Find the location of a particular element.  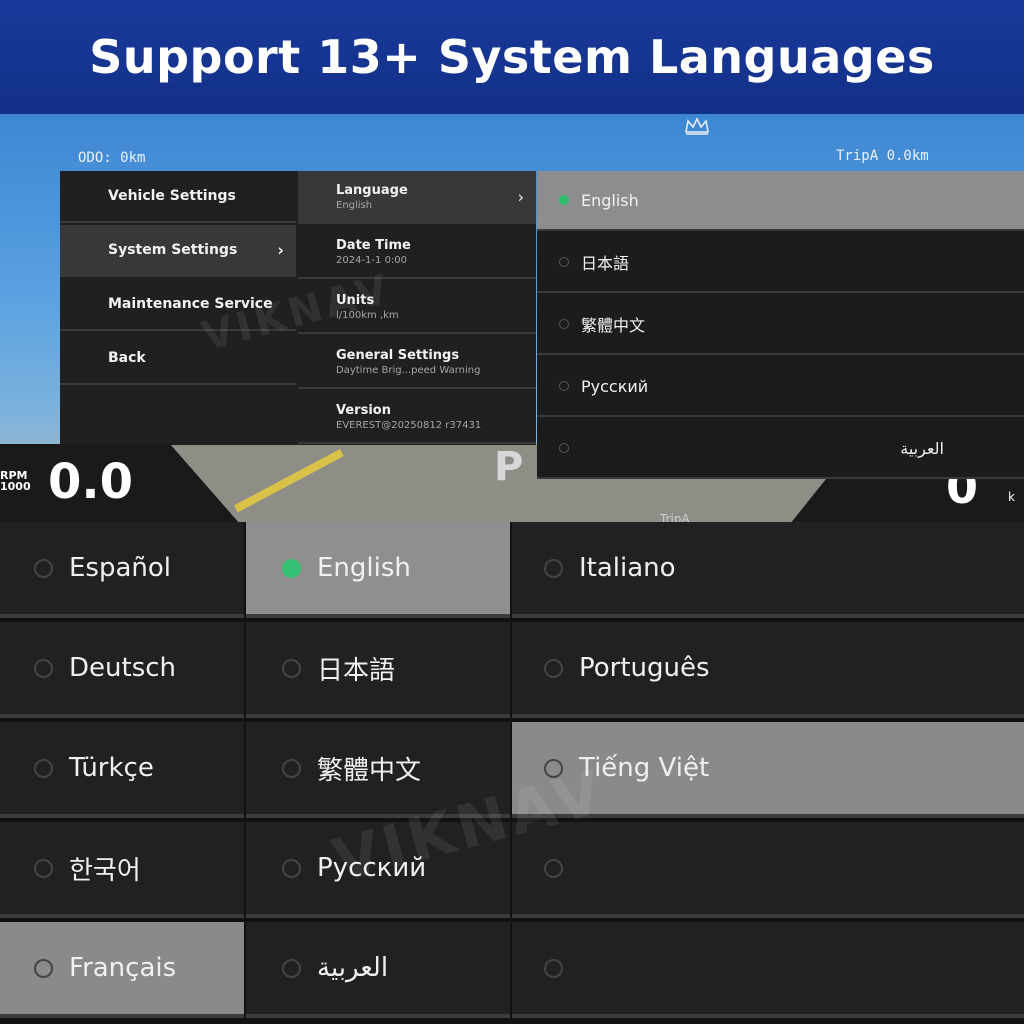

language-label: Türkçe is located at coordinates (111, 768).